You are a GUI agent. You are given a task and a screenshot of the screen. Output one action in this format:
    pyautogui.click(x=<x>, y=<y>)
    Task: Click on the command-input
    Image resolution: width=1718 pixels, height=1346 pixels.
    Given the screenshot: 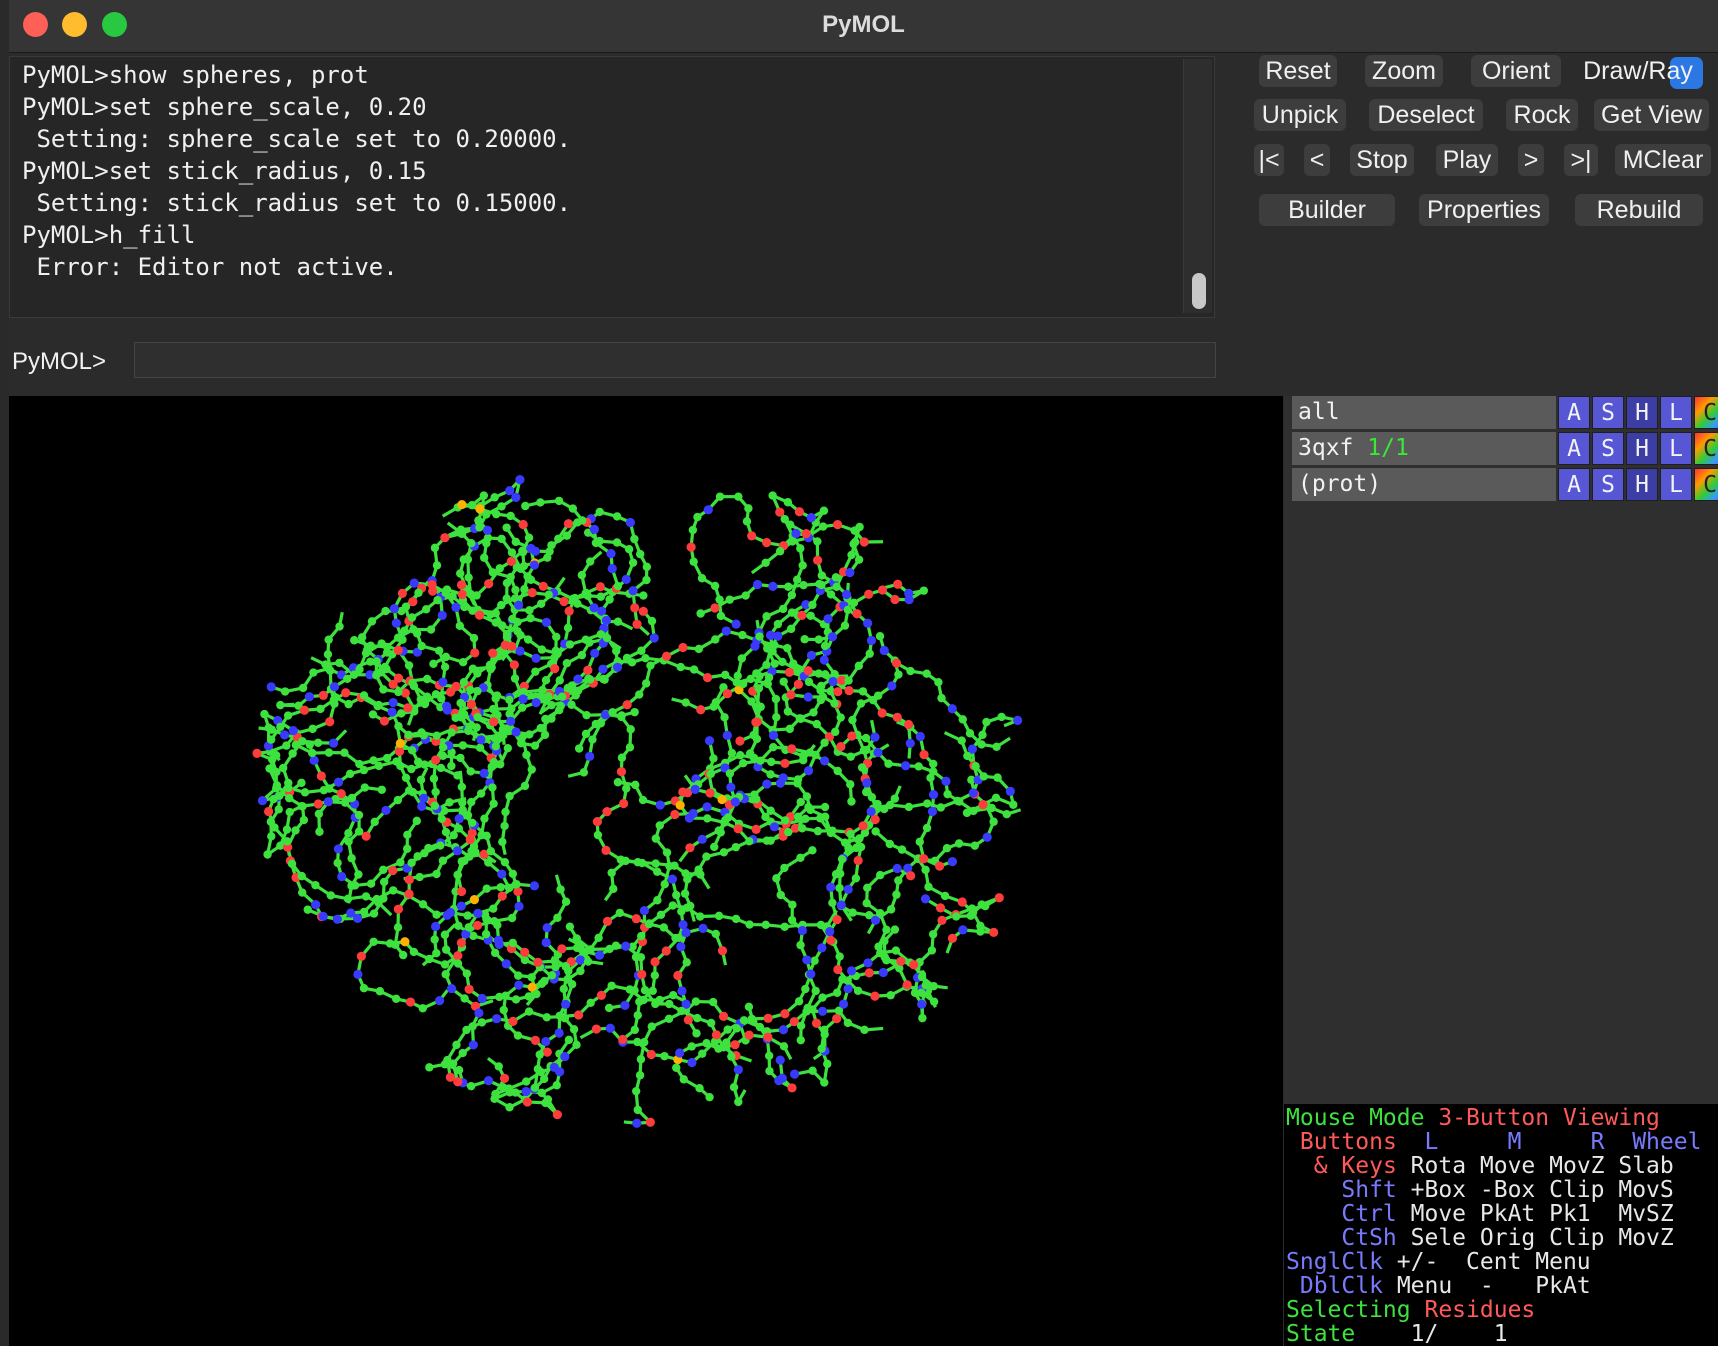 What is the action you would take?
    pyautogui.click(x=675, y=360)
    